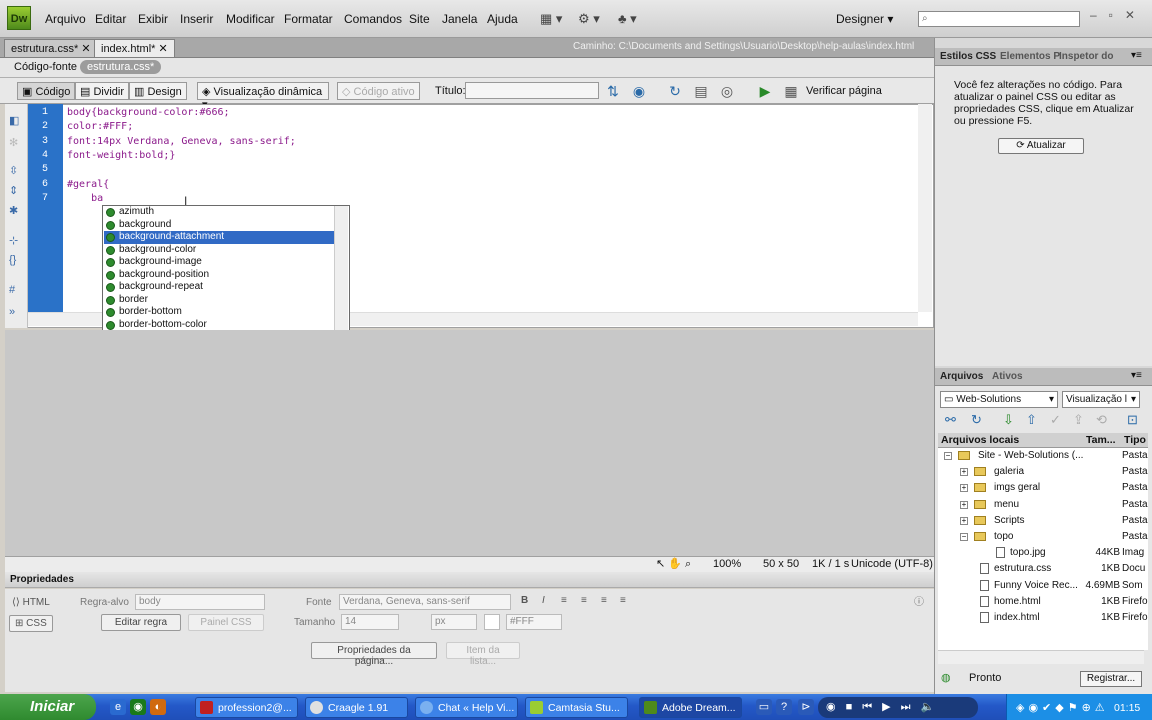  I want to click on css-panel-button: Painel CSS, so click(226, 622).